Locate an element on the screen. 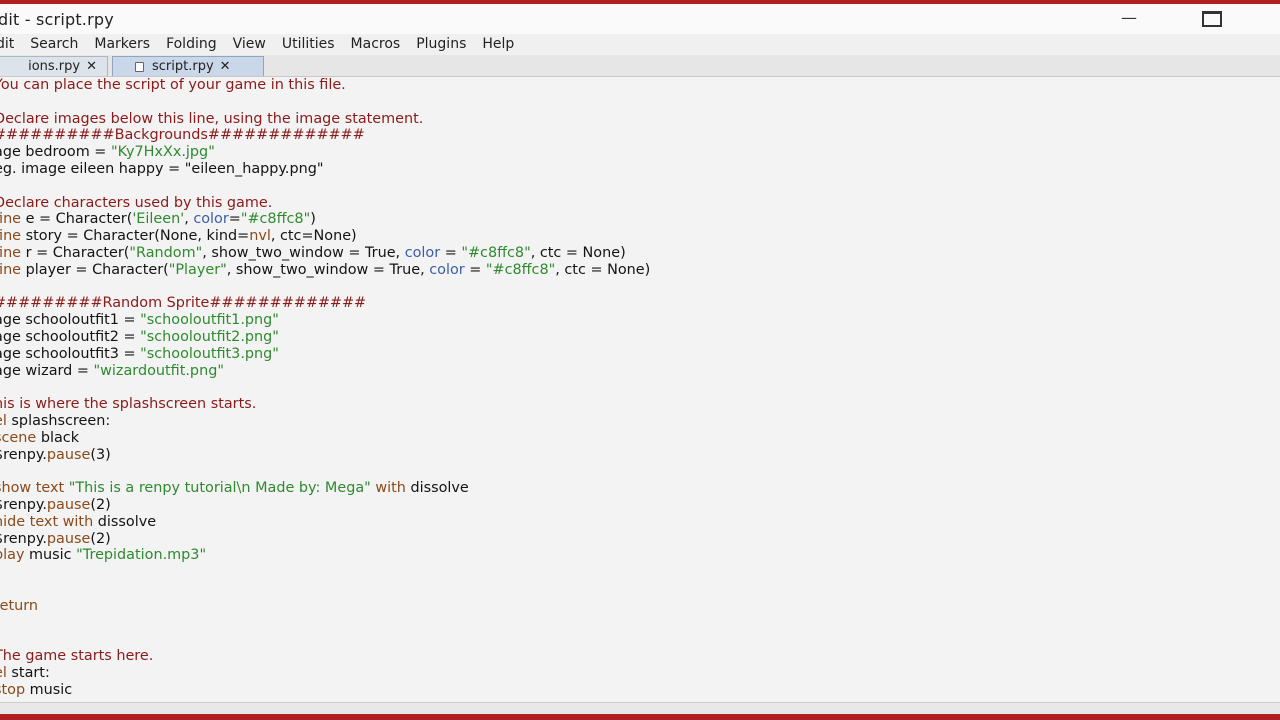 The width and height of the screenshot is (1280, 720). code-line: ##########Backgrounds############# is located at coordinates (325, 135).